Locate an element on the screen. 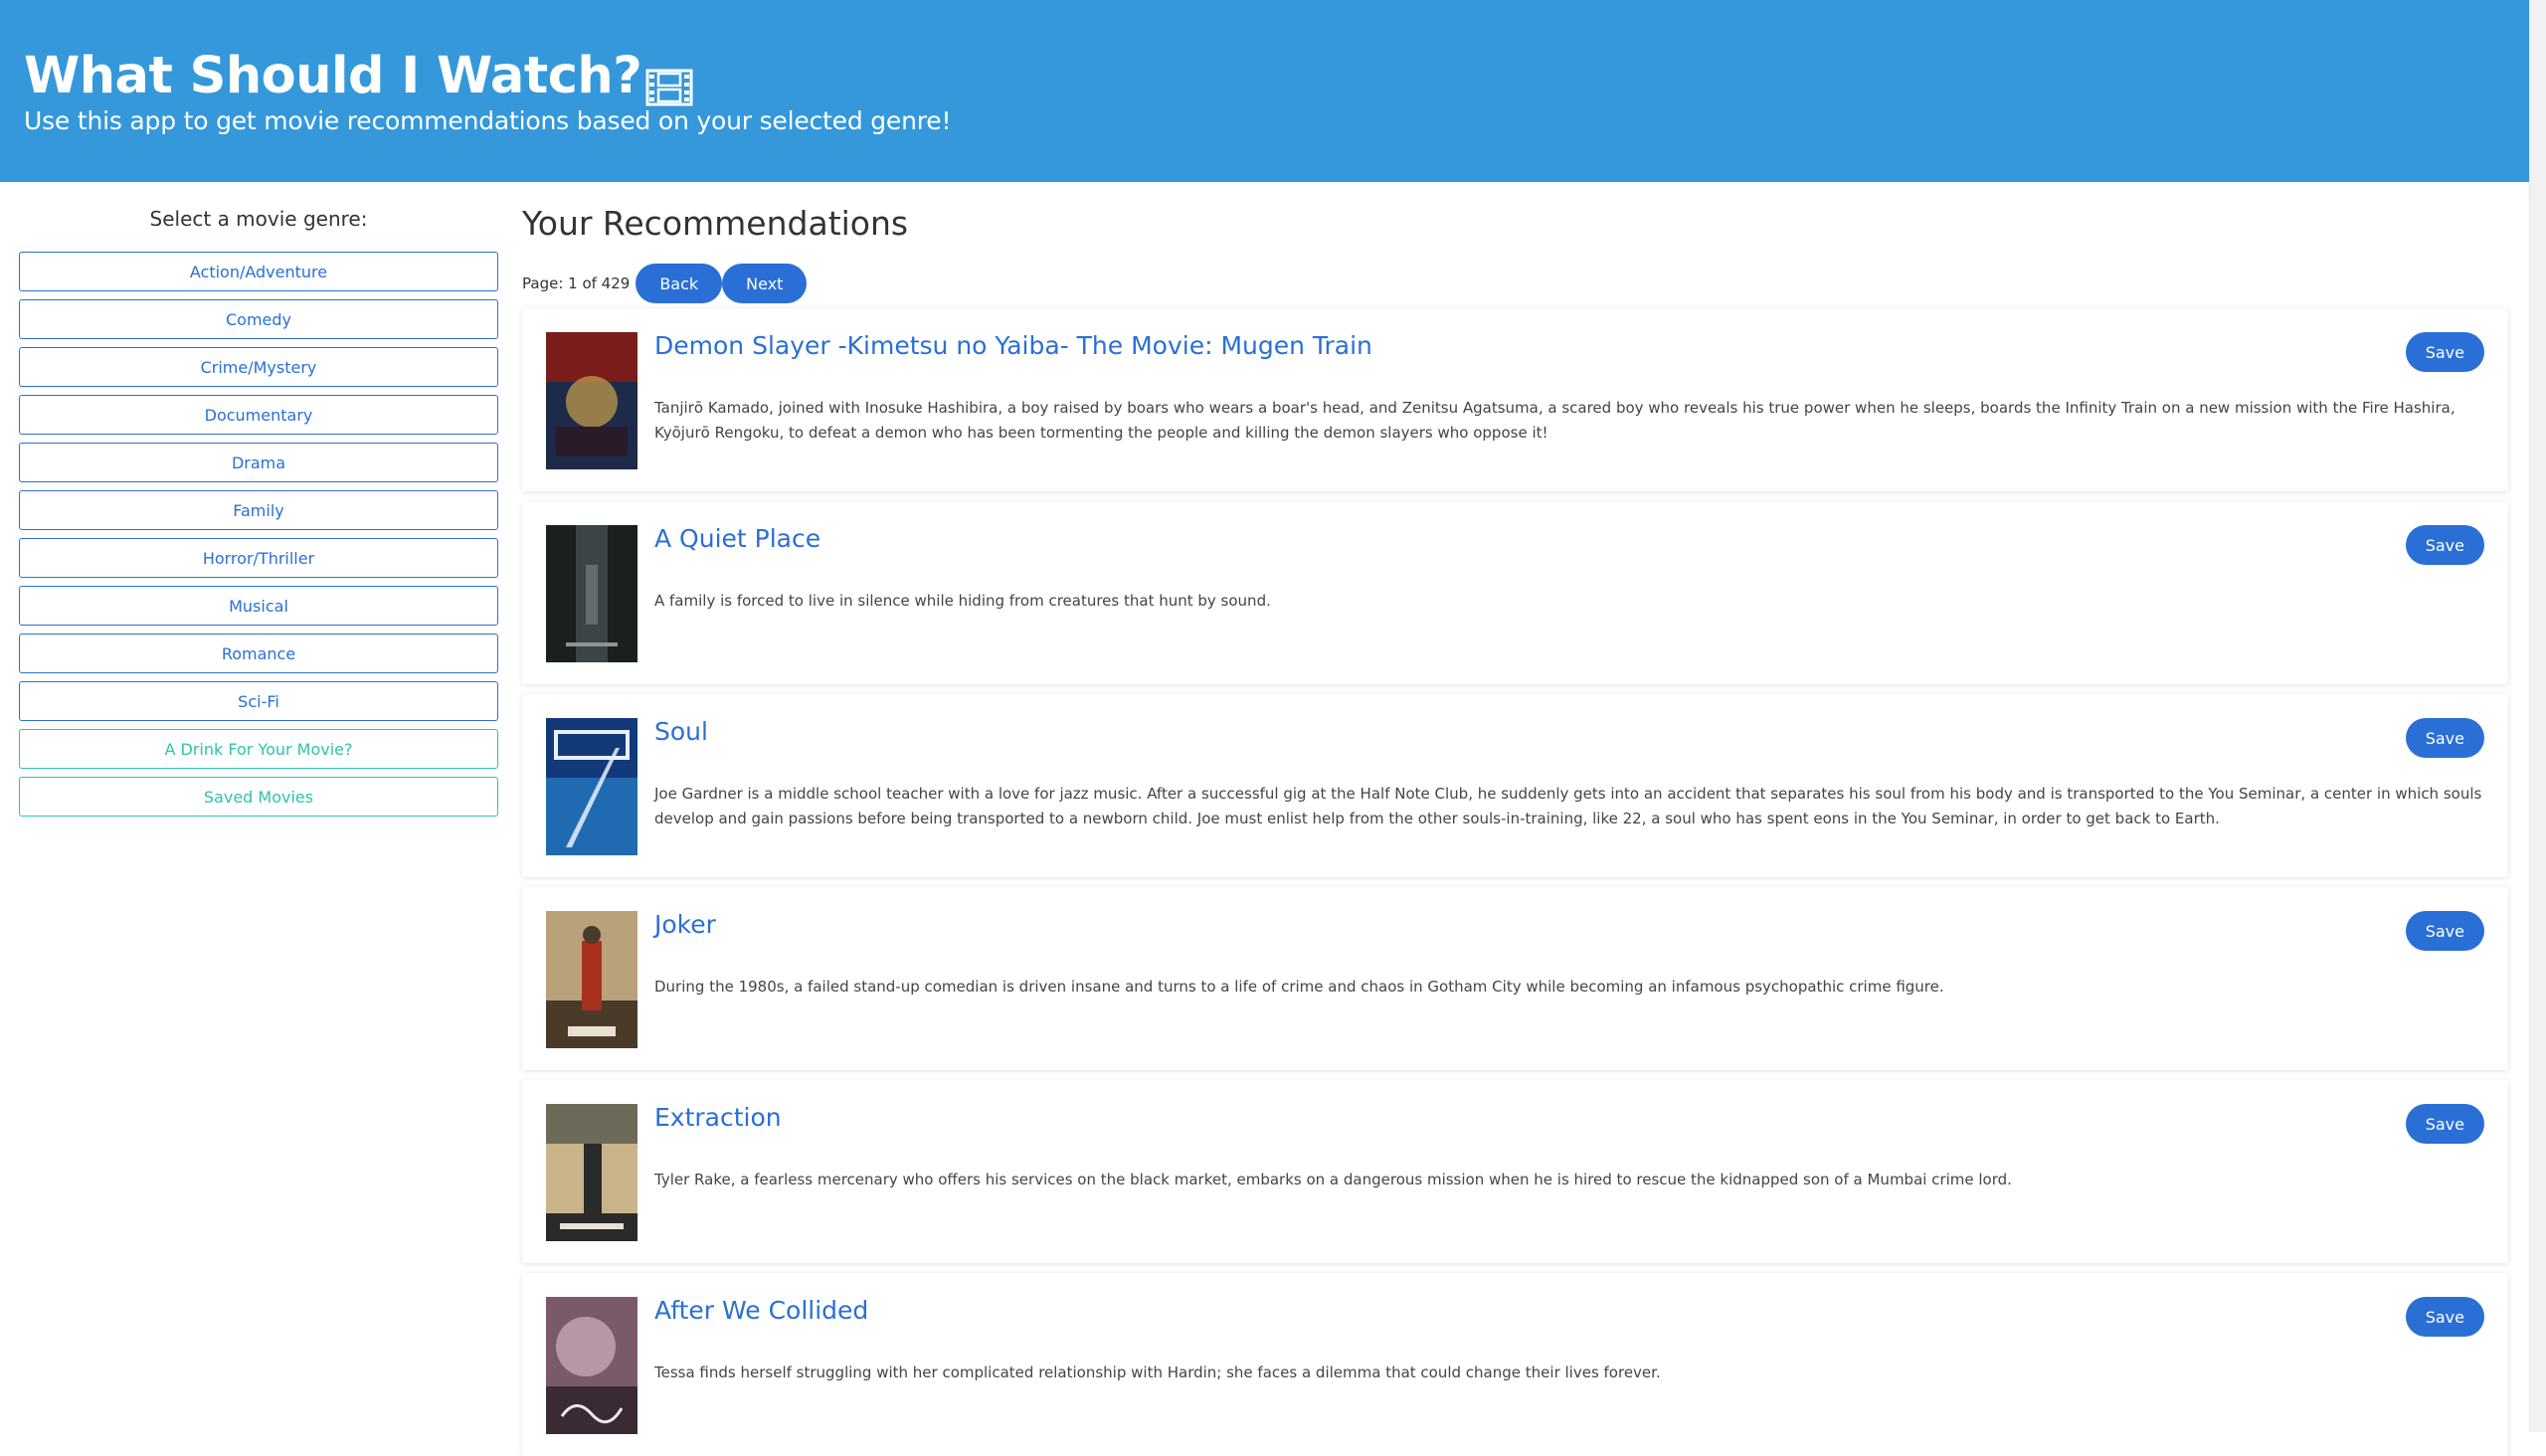  film-frames-icon is located at coordinates (669, 82).